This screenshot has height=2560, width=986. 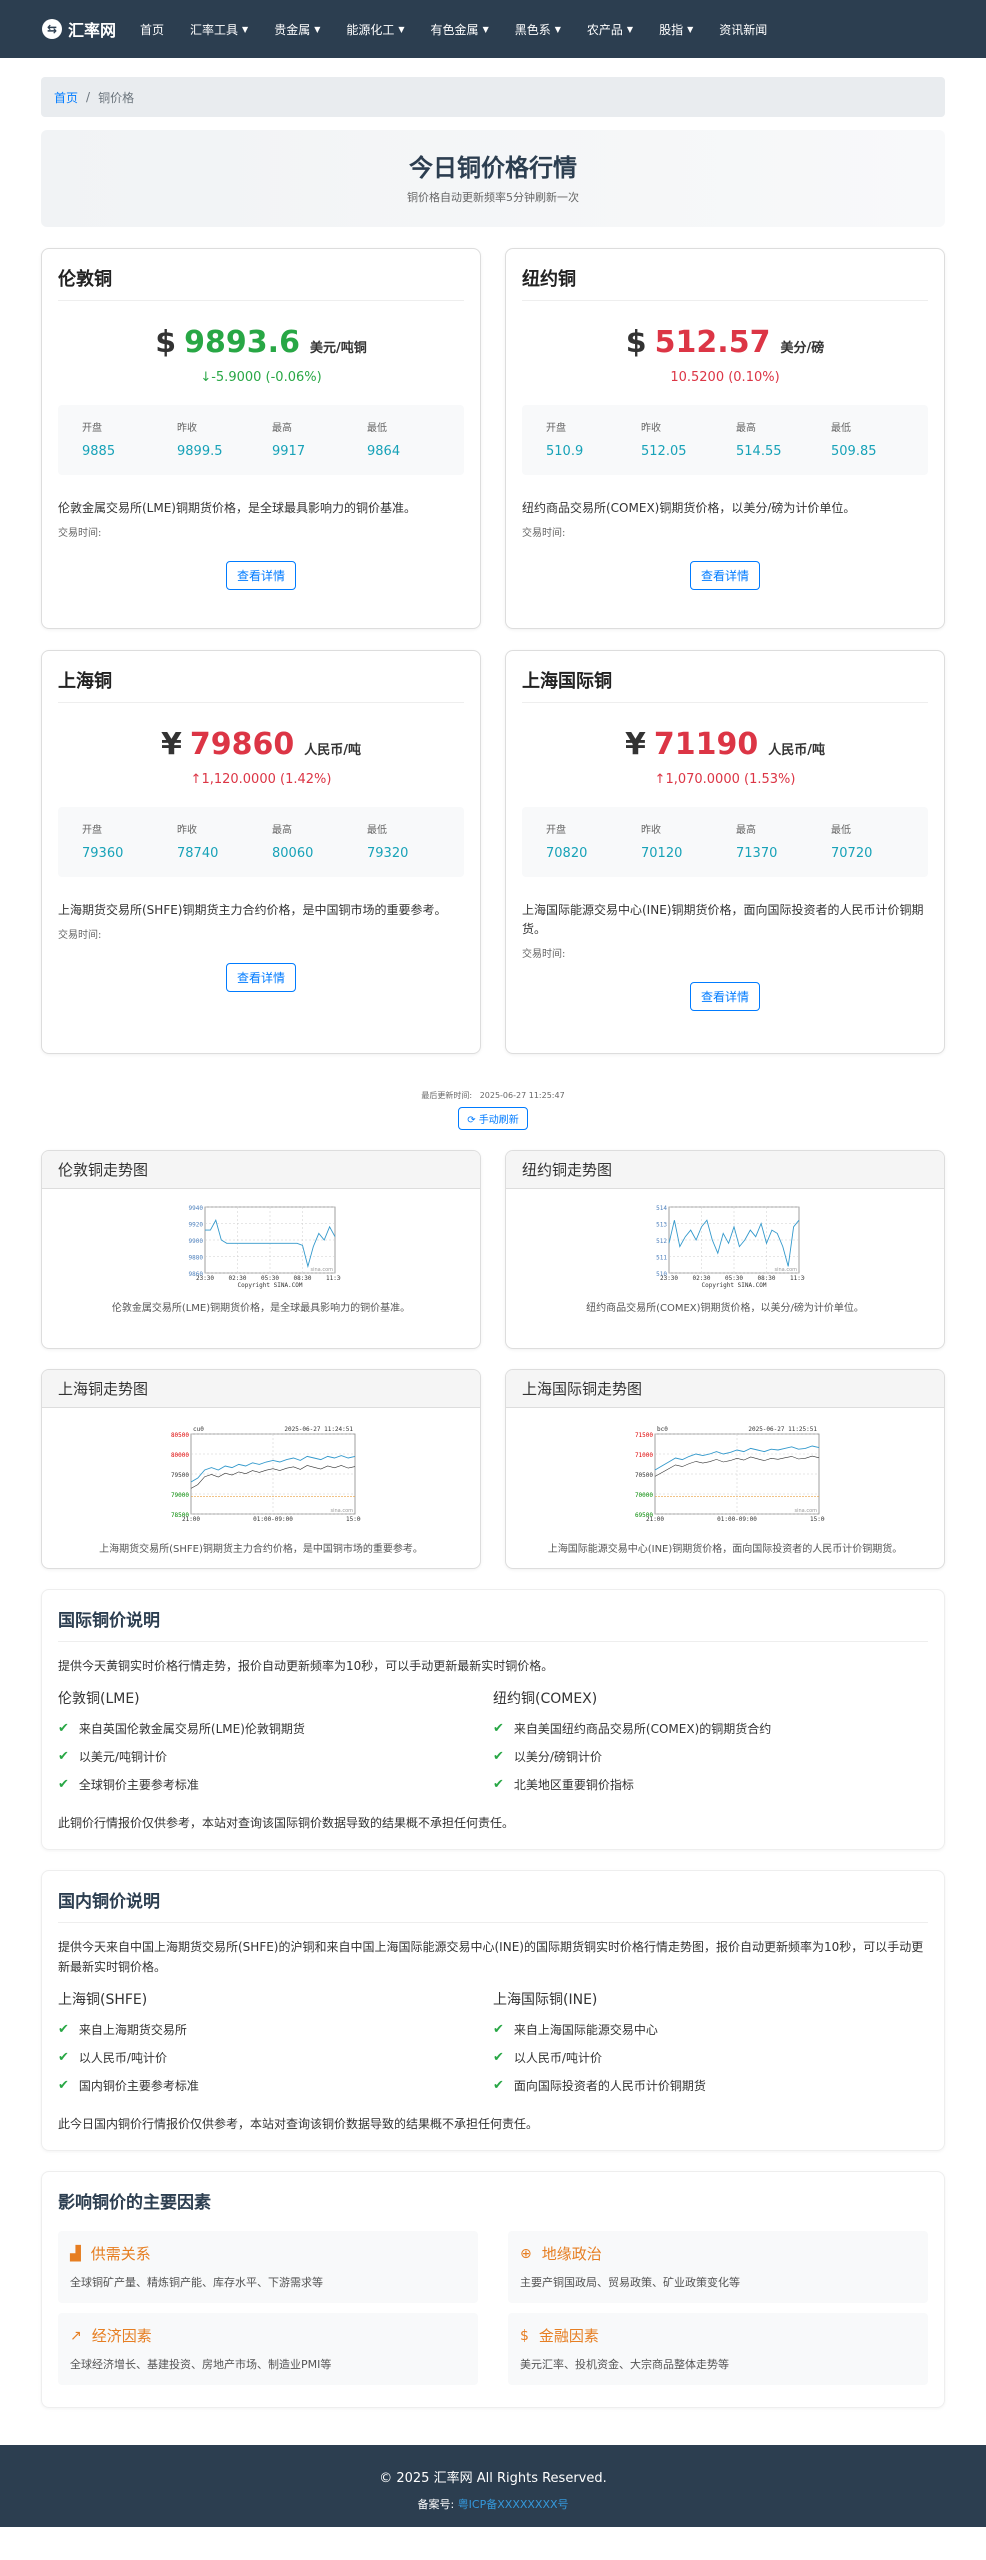 I want to click on nav-item-7: 股指 ▼, so click(x=676, y=29).